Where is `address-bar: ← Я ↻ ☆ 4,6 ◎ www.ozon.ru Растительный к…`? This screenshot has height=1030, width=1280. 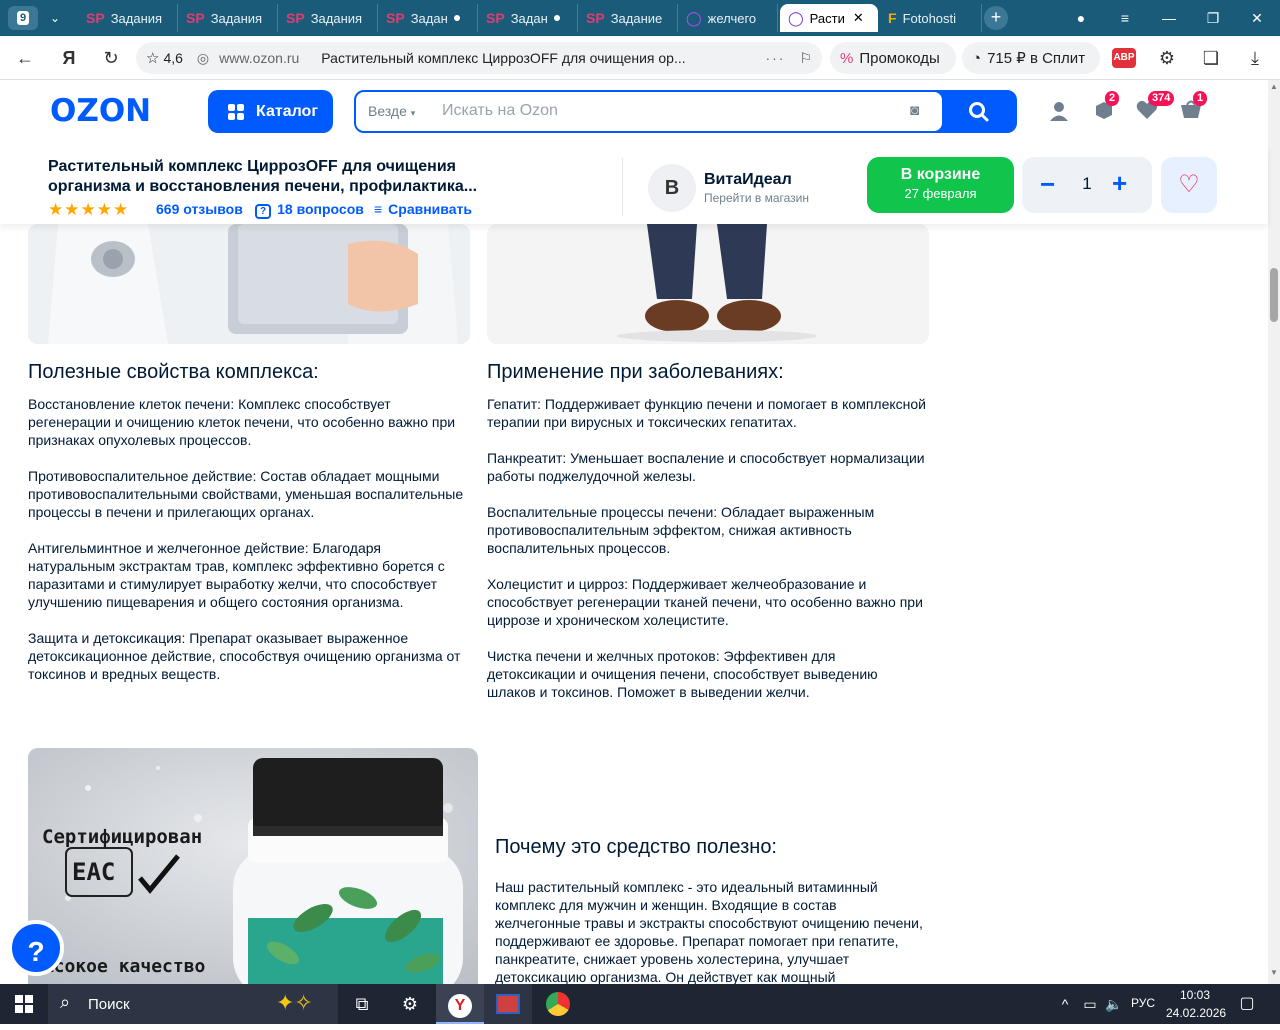 address-bar: ← Я ↻ ☆ 4,6 ◎ www.ozon.ru Растительный к… is located at coordinates (640, 58).